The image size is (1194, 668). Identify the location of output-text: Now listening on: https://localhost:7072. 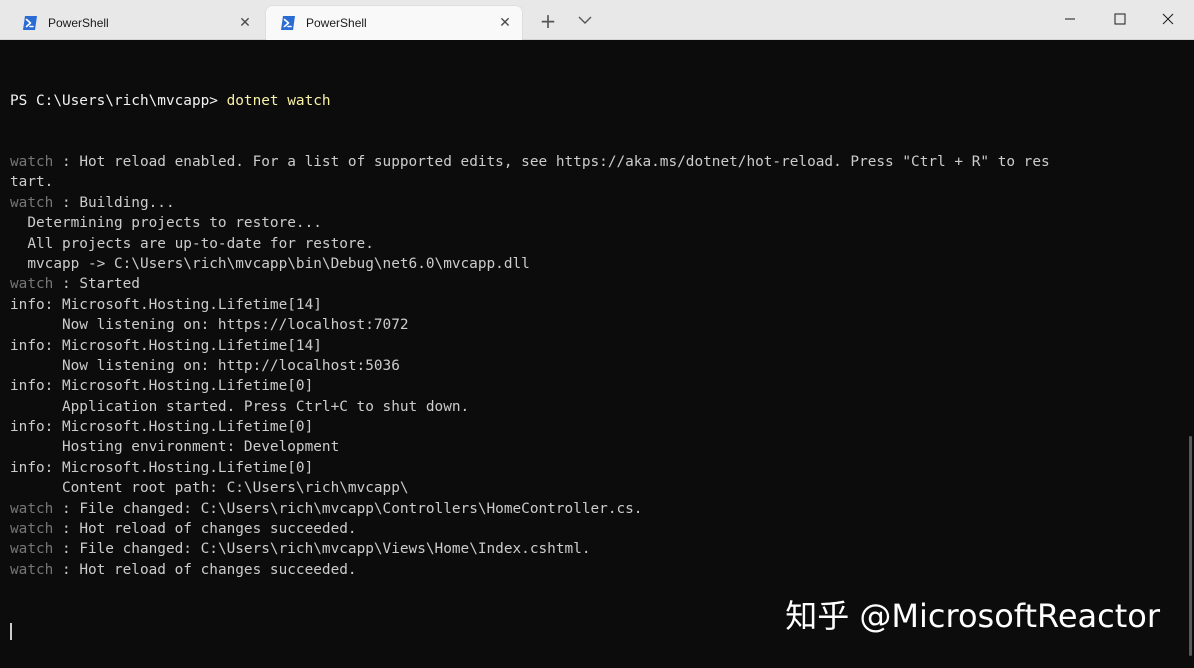
(209, 325).